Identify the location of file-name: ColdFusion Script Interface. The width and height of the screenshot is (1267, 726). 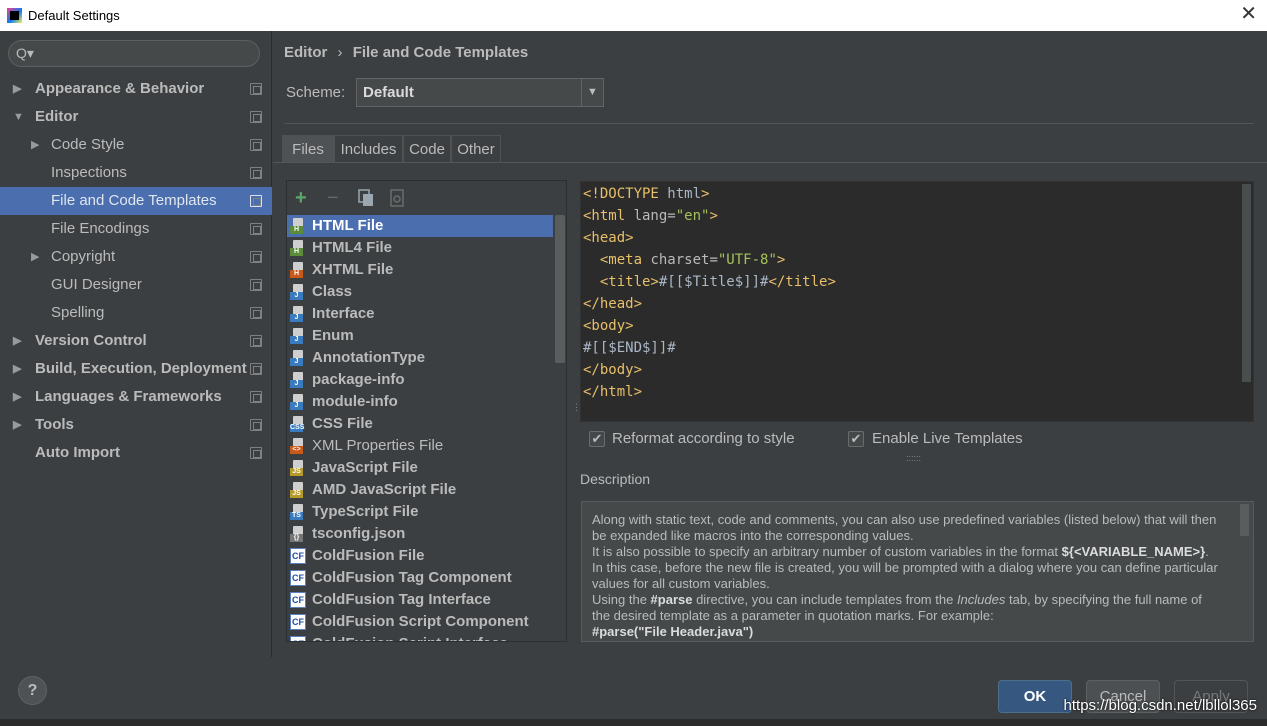
(410, 637).